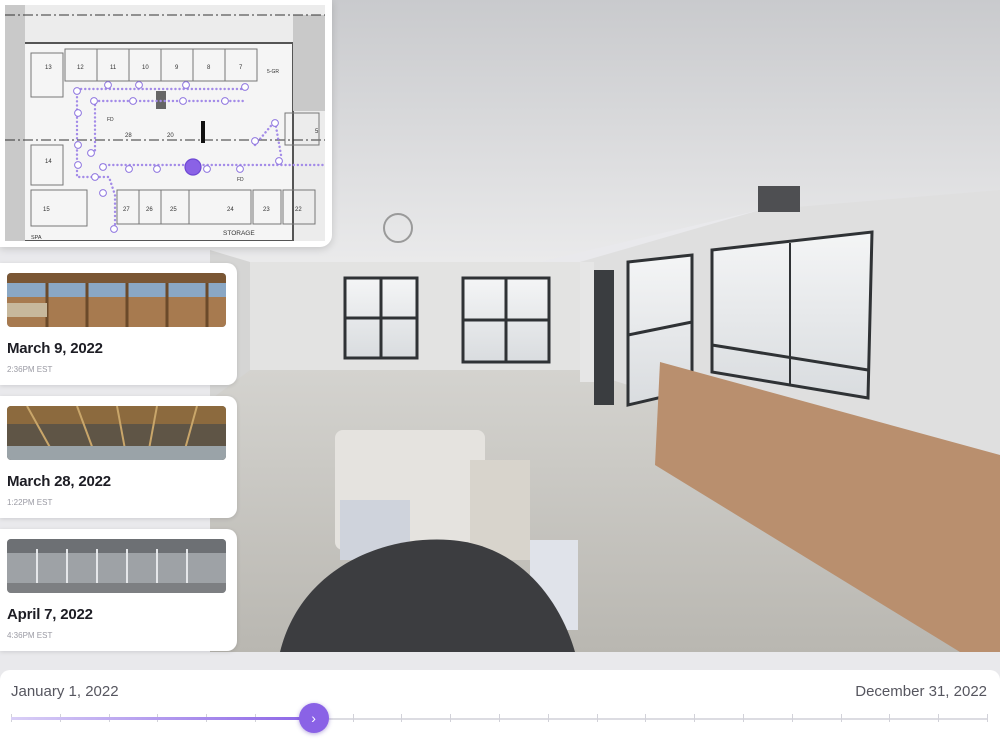 The image size is (1000, 739). I want to click on room-number: 23, so click(266, 210).